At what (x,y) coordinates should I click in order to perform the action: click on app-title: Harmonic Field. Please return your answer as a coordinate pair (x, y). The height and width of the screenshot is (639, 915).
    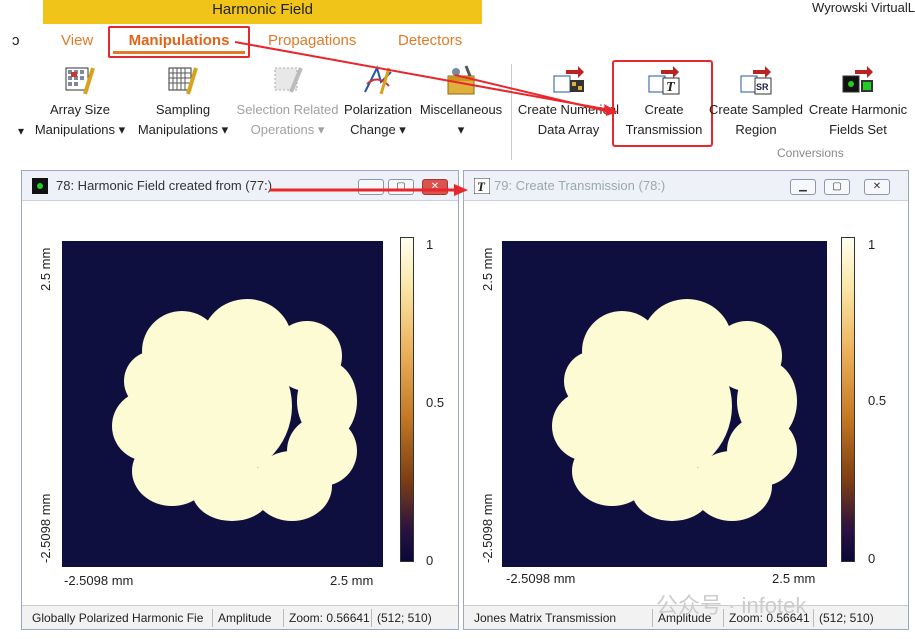
    Looking at the image, I should click on (262, 12).